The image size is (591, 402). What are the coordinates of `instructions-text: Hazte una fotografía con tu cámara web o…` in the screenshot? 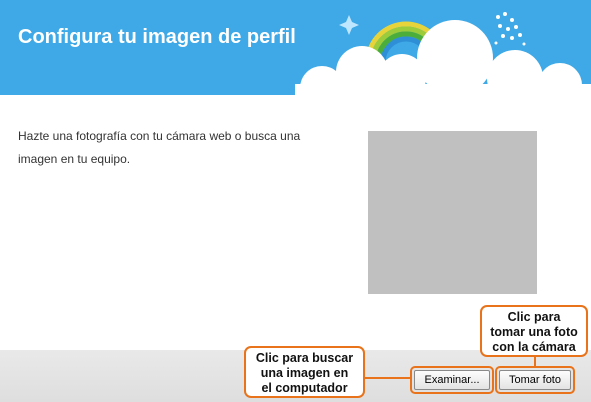 It's located at (163, 148).